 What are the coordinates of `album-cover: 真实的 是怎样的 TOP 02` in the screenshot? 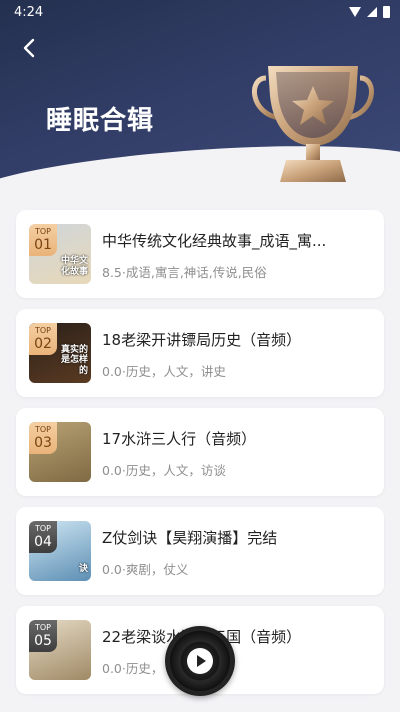 It's located at (60, 353).